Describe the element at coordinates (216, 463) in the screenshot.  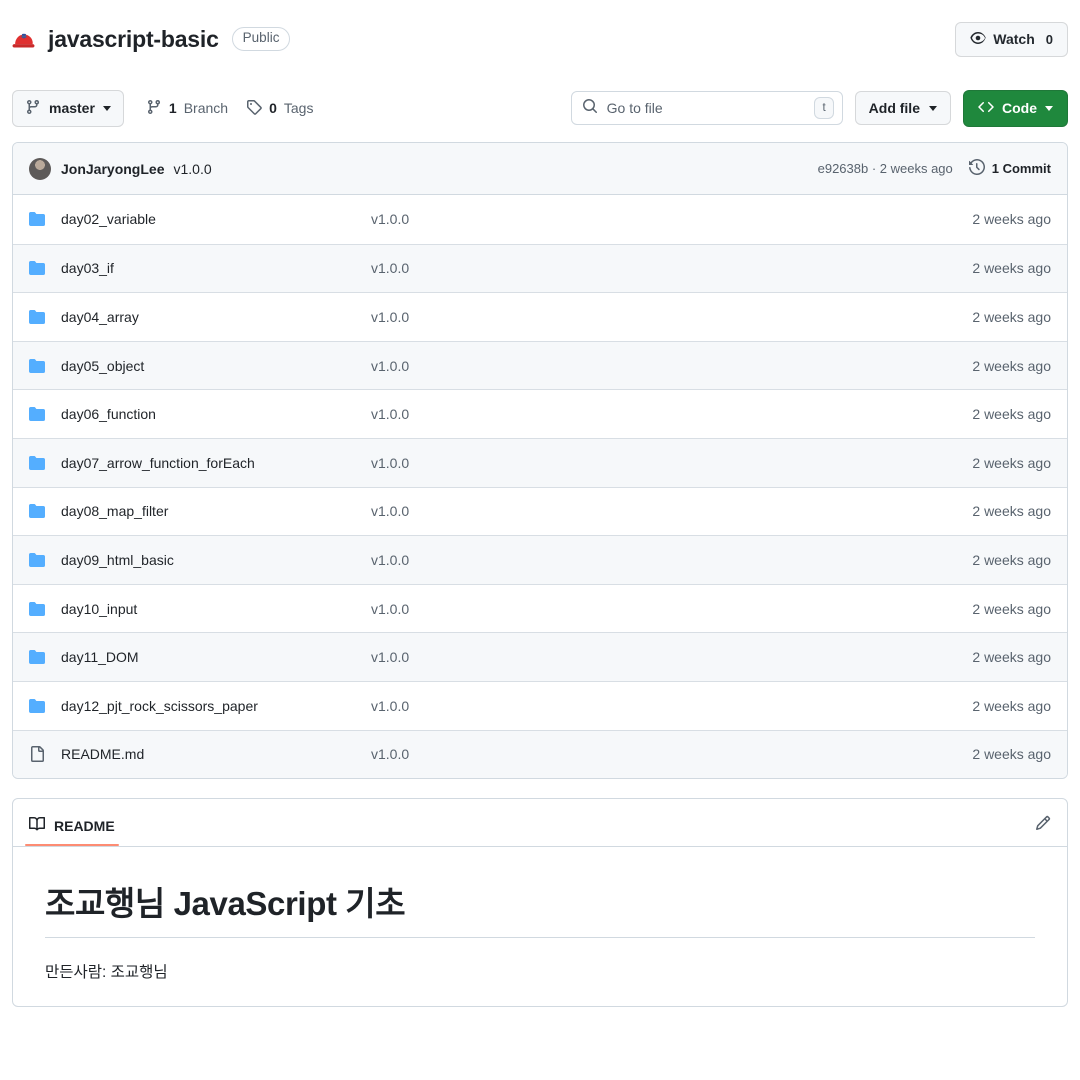
I see `file-name: day07_arrow_function_forEach` at that location.